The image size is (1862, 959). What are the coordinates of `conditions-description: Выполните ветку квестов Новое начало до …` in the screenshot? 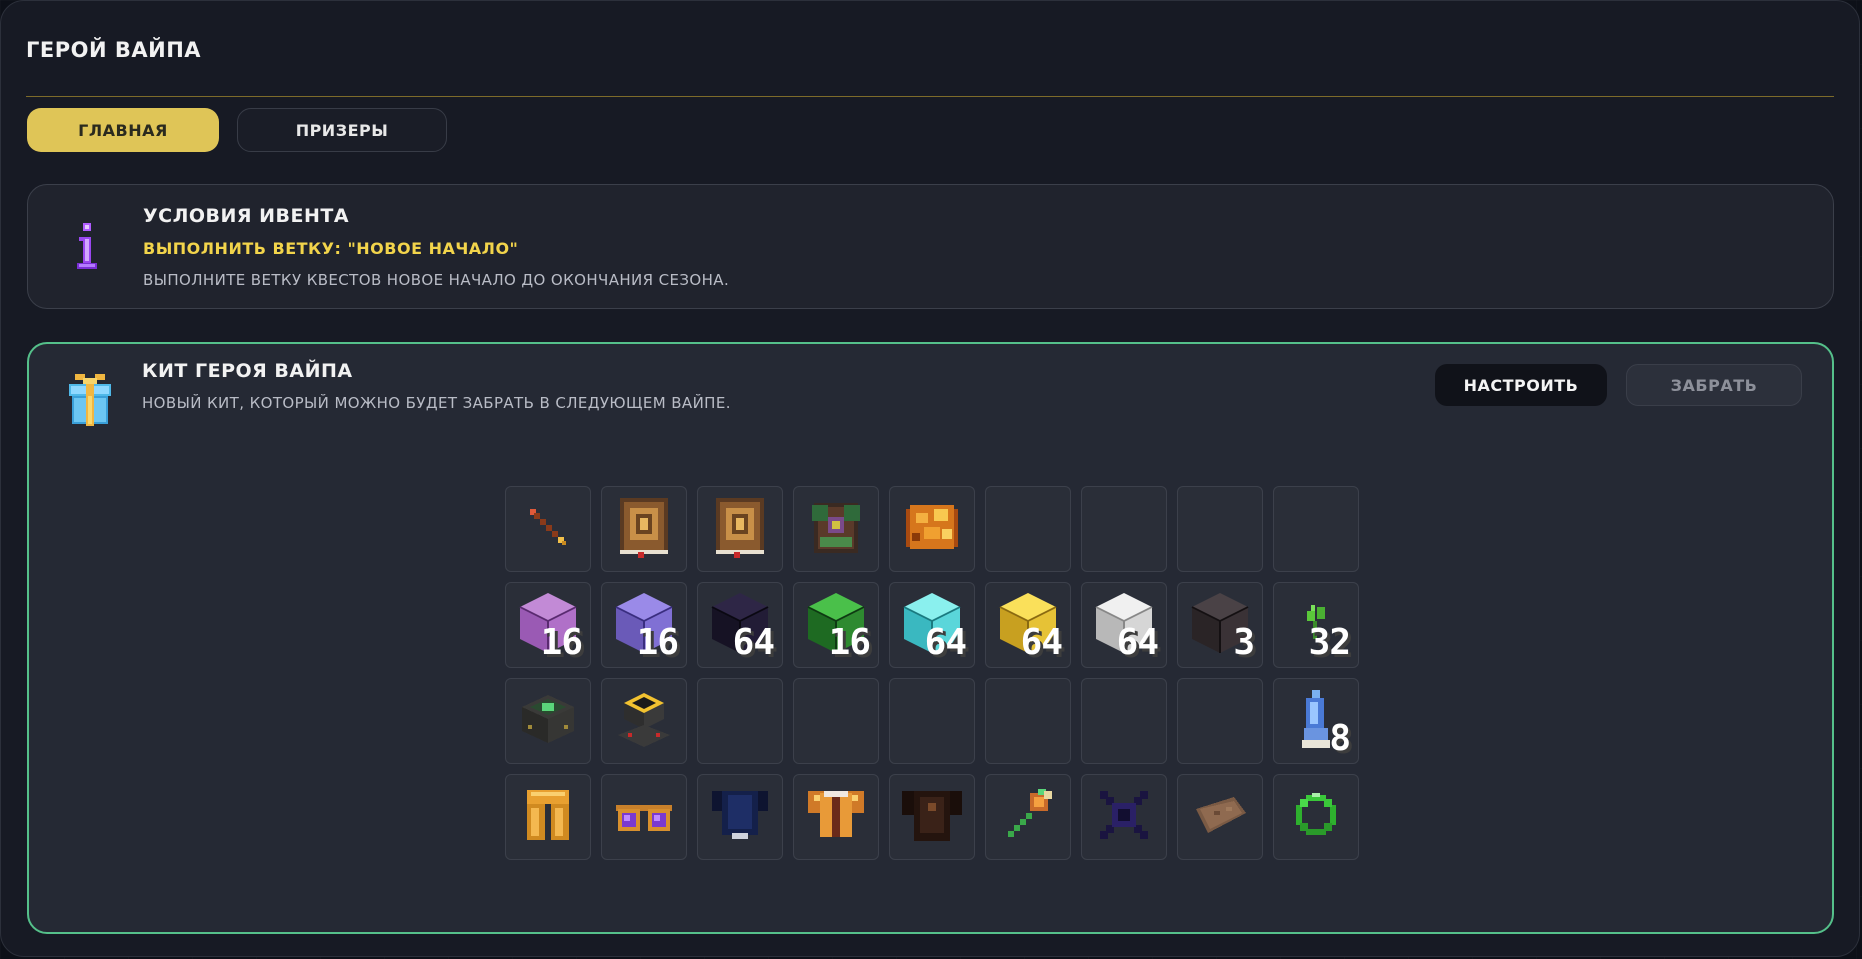 It's located at (436, 280).